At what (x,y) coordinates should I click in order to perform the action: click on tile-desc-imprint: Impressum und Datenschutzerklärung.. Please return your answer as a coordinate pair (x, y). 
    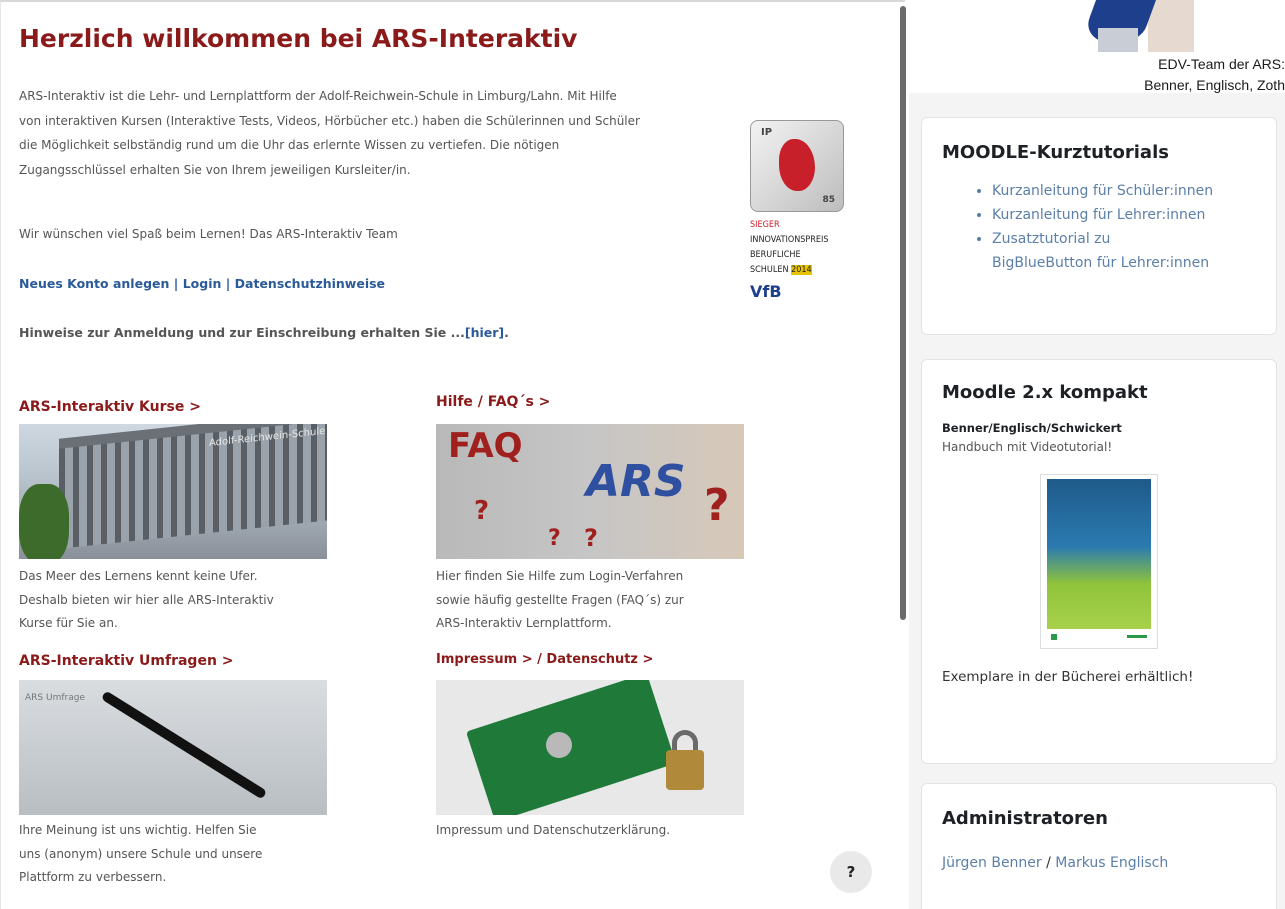
    Looking at the image, I should click on (593, 831).